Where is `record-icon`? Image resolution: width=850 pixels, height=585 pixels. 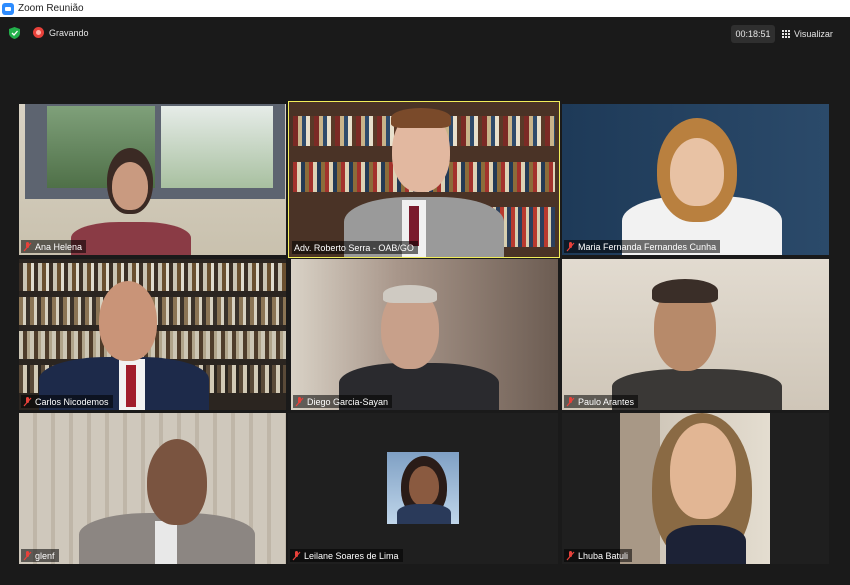 record-icon is located at coordinates (38, 32).